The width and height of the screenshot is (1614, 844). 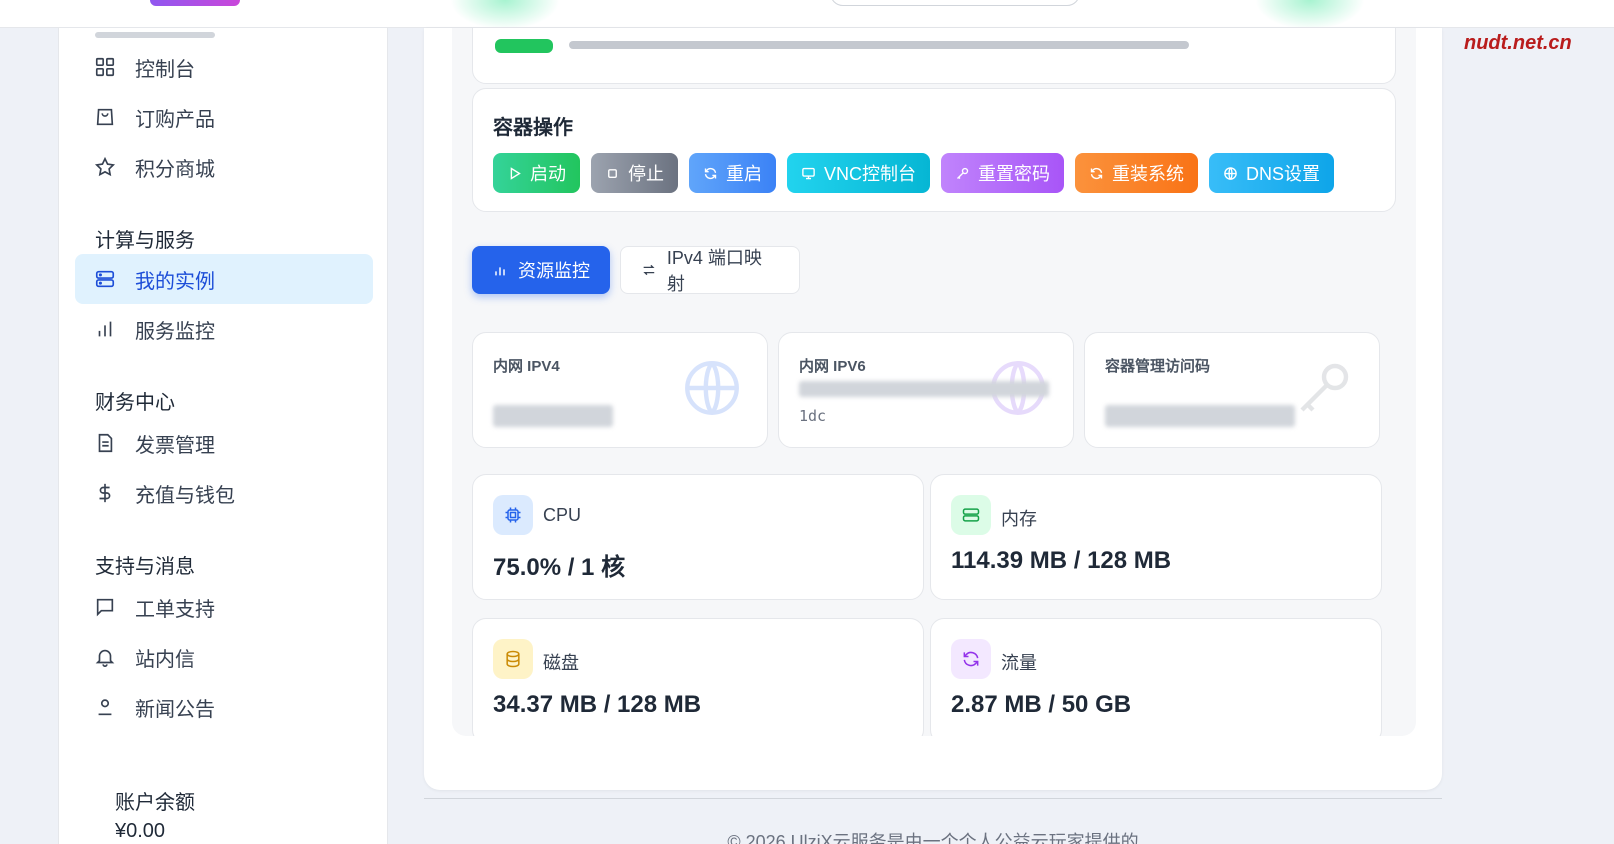 What do you see at coordinates (1158, 366) in the screenshot?
I see `access-code-label: 容器管理访问码` at bounding box center [1158, 366].